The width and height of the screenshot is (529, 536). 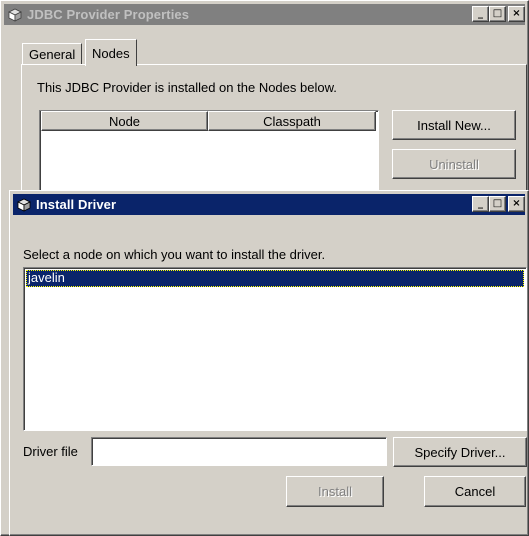 I want to click on dialog-title: Install Driver, so click(x=76, y=204).